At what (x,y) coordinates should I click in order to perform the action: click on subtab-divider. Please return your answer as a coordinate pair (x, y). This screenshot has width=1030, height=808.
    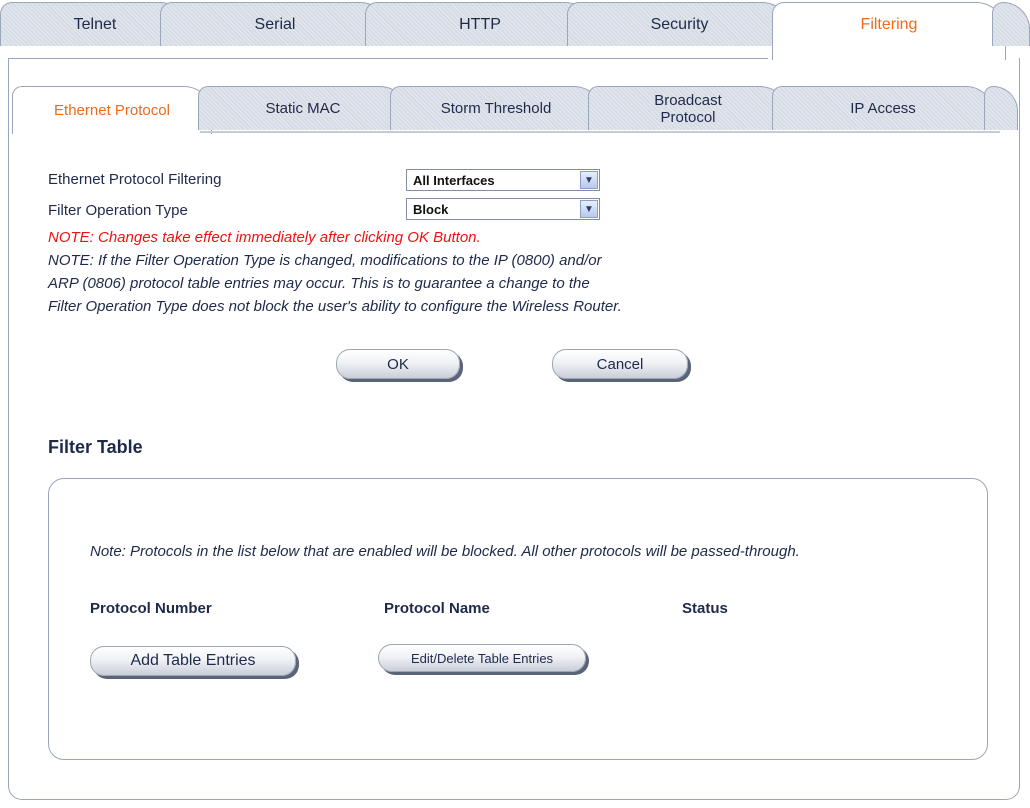
    Looking at the image, I should click on (600, 132).